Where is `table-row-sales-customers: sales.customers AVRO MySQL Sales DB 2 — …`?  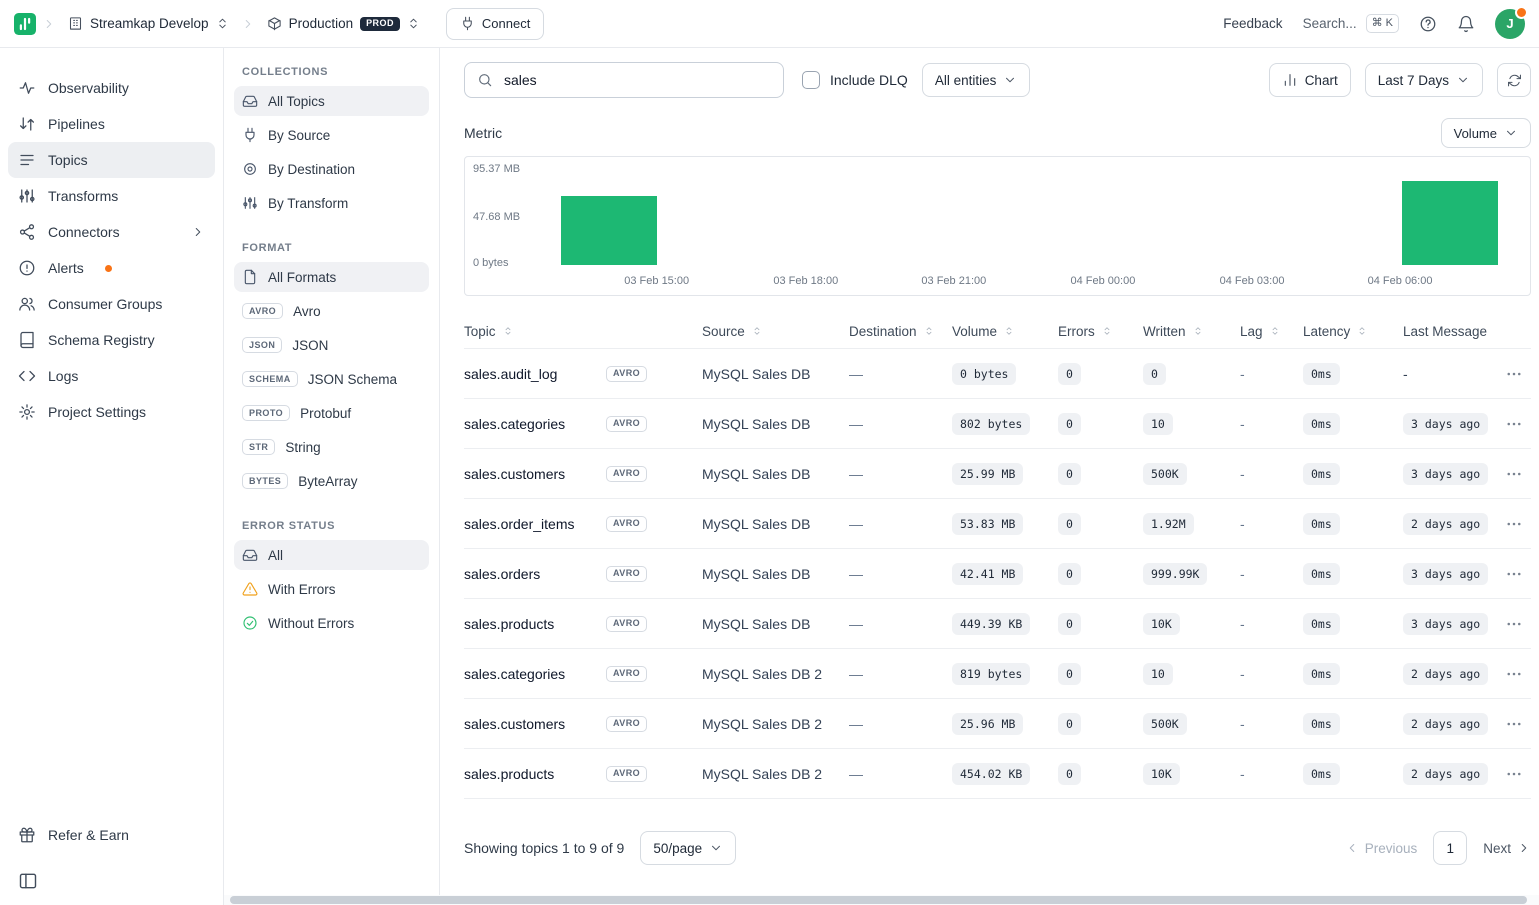
table-row-sales-customers: sales.customers AVRO MySQL Sales DB 2 — … is located at coordinates (997, 723).